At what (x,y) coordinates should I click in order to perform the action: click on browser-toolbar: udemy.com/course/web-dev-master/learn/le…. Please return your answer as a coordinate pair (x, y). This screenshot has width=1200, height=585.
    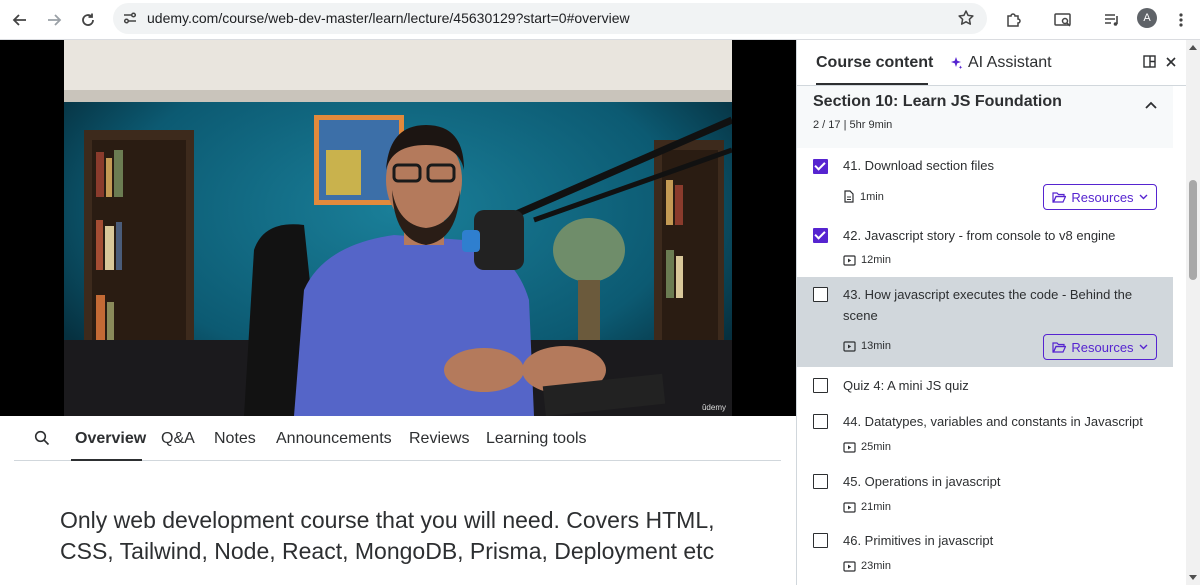
    Looking at the image, I should click on (600, 20).